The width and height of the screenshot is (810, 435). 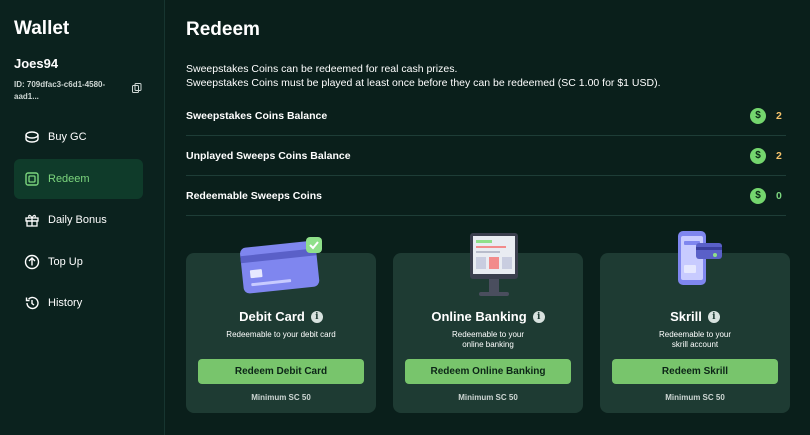 I want to click on sidebar-item-label: Buy GC, so click(x=67, y=137).